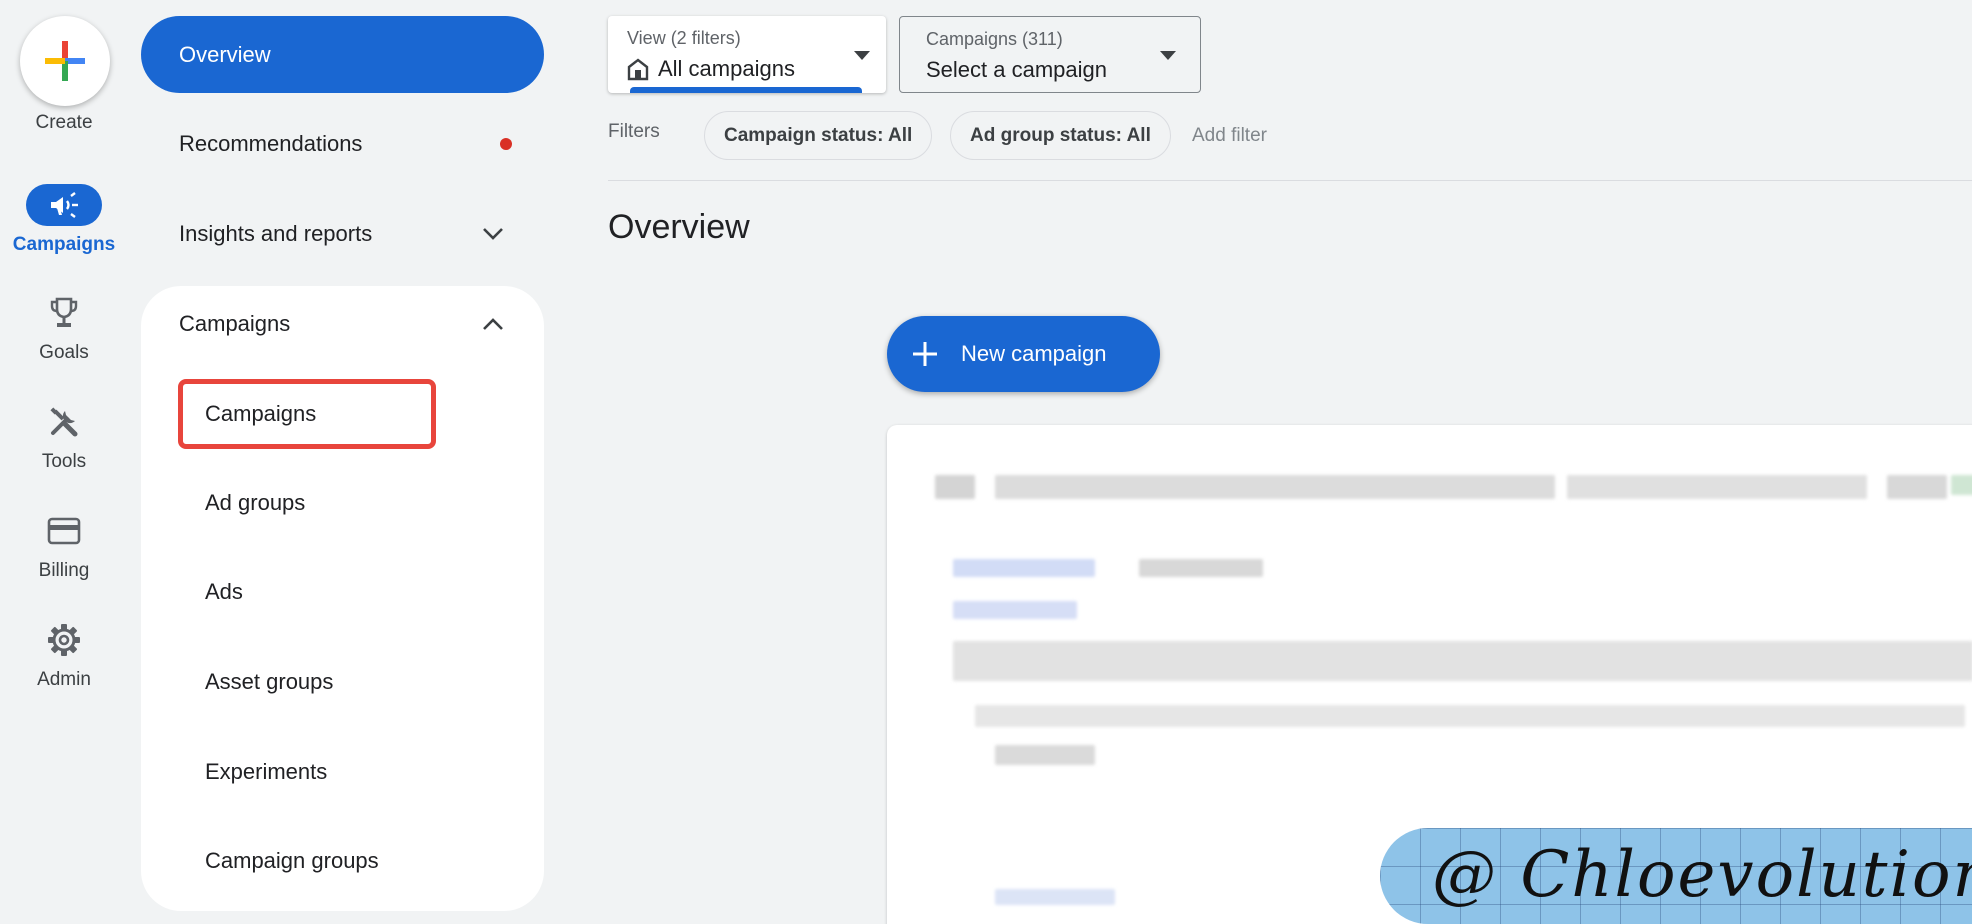 The image size is (1972, 924). What do you see at coordinates (925, 354) in the screenshot?
I see `plus-icon` at bounding box center [925, 354].